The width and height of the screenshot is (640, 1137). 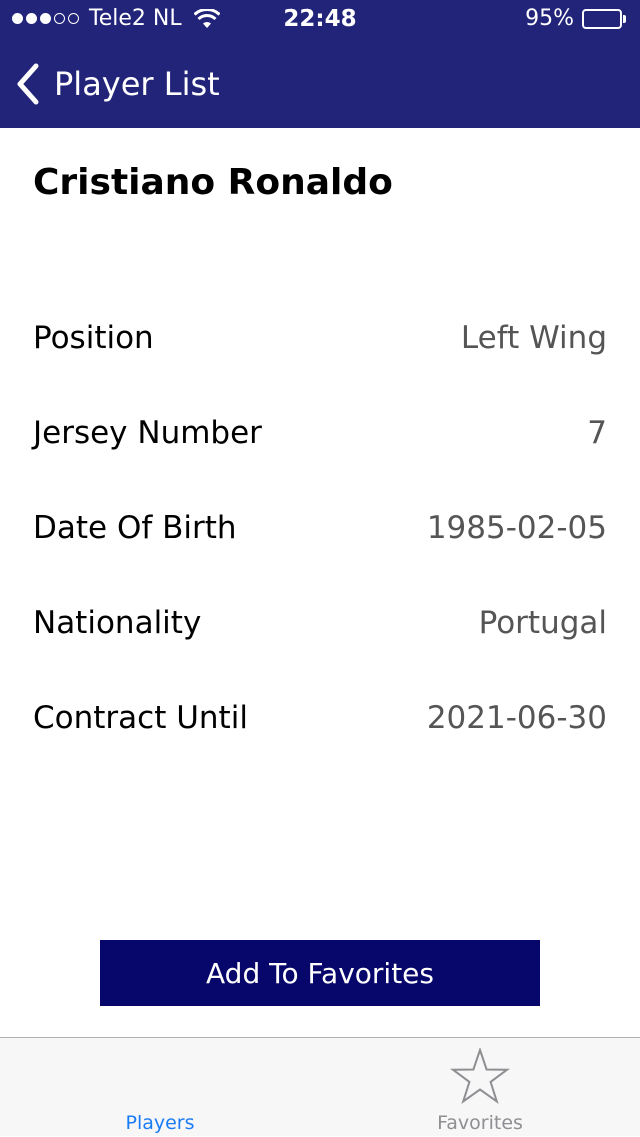 What do you see at coordinates (320, 433) in the screenshot?
I see `detail-row-jersey-number: Jersey Number 7` at bounding box center [320, 433].